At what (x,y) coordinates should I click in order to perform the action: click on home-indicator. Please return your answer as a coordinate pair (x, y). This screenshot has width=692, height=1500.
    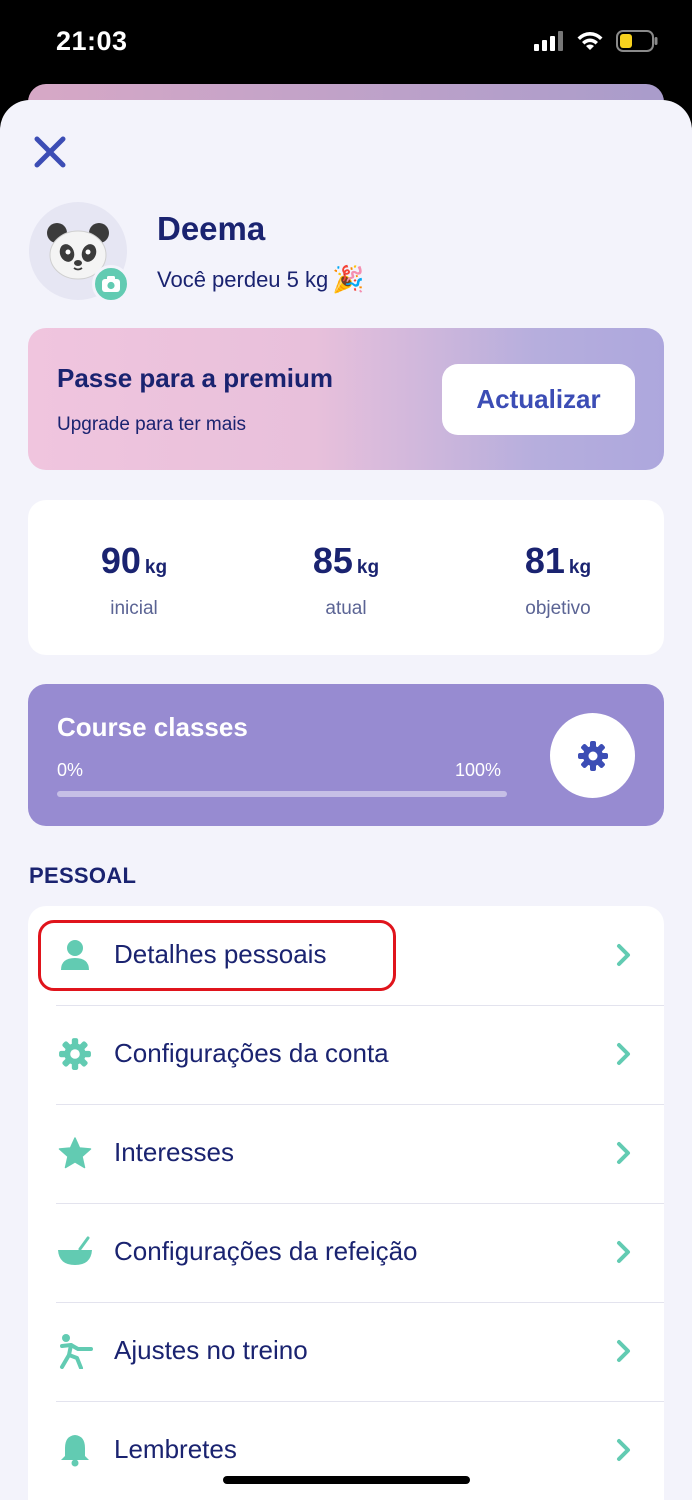
    Looking at the image, I should click on (346, 1480).